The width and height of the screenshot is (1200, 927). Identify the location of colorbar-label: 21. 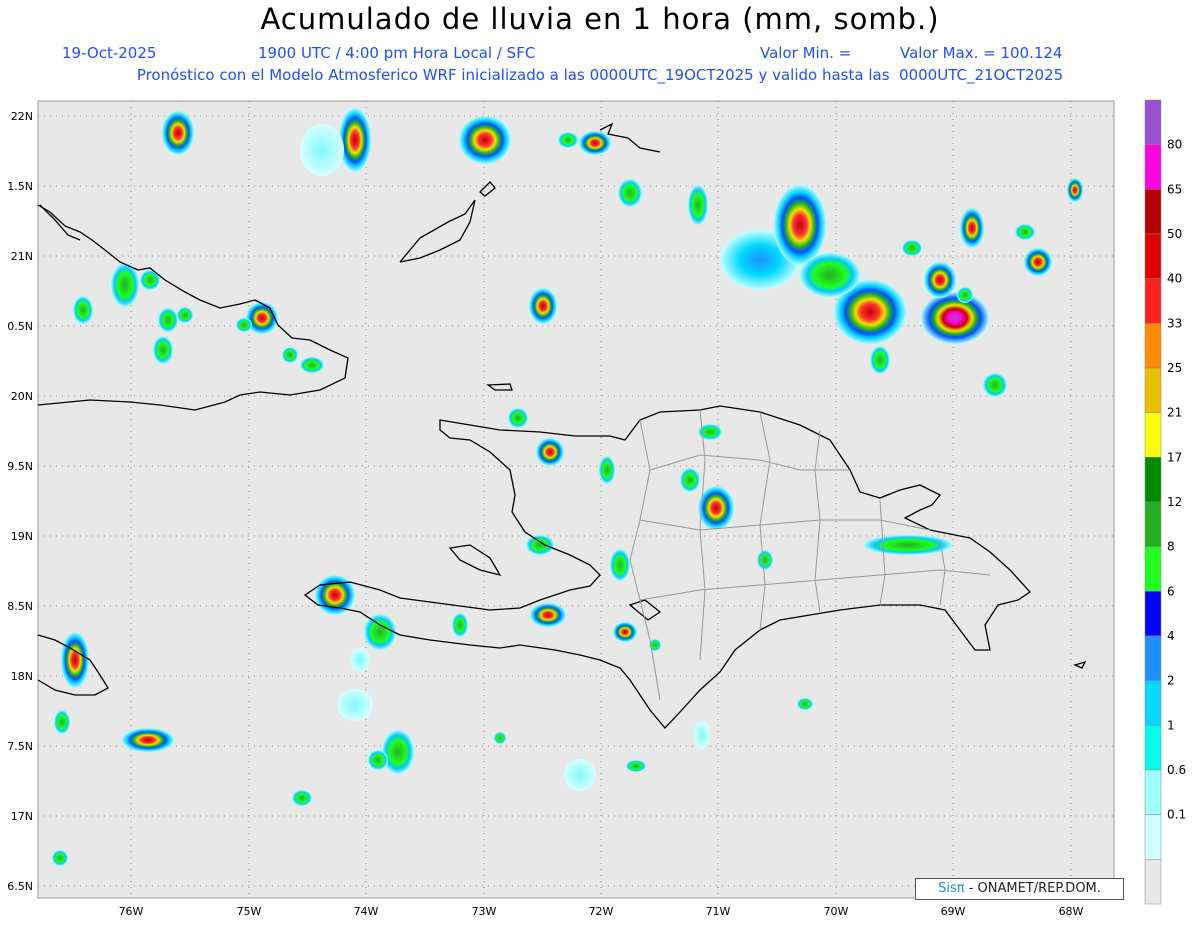
(1174, 413).